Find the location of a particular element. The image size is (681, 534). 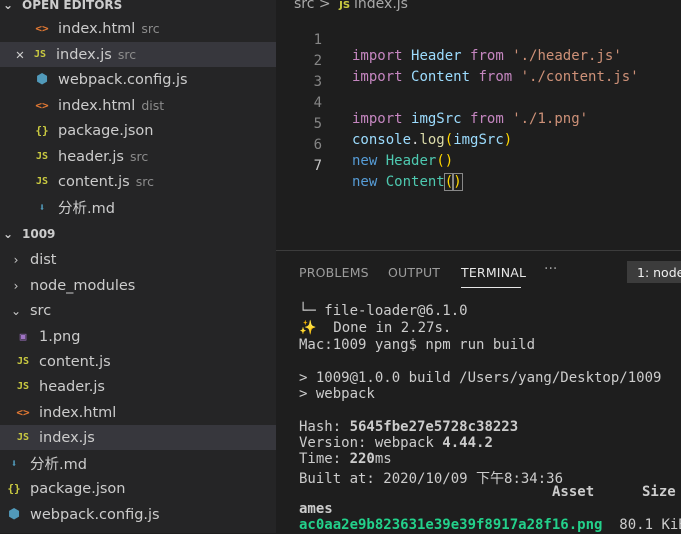

code-line: 4 import imgSrc from './1.png' is located at coordinates (478, 103).